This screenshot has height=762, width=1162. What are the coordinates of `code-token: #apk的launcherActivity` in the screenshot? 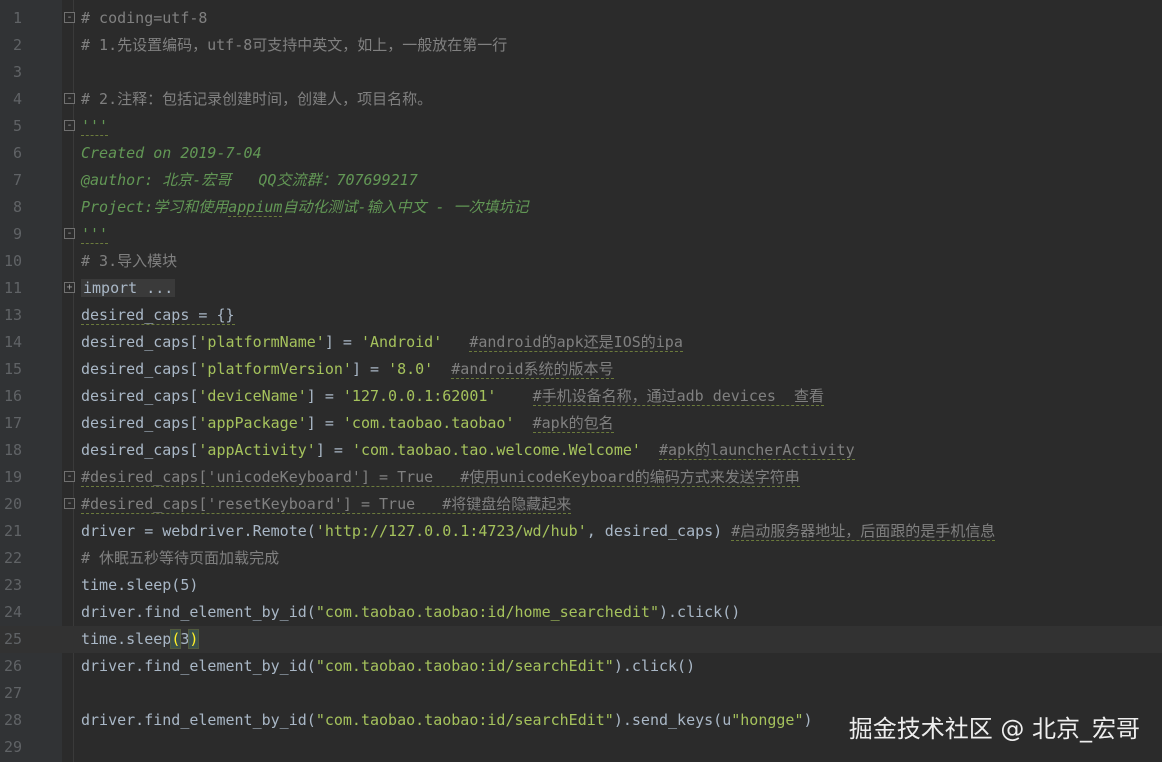 It's located at (756, 450).